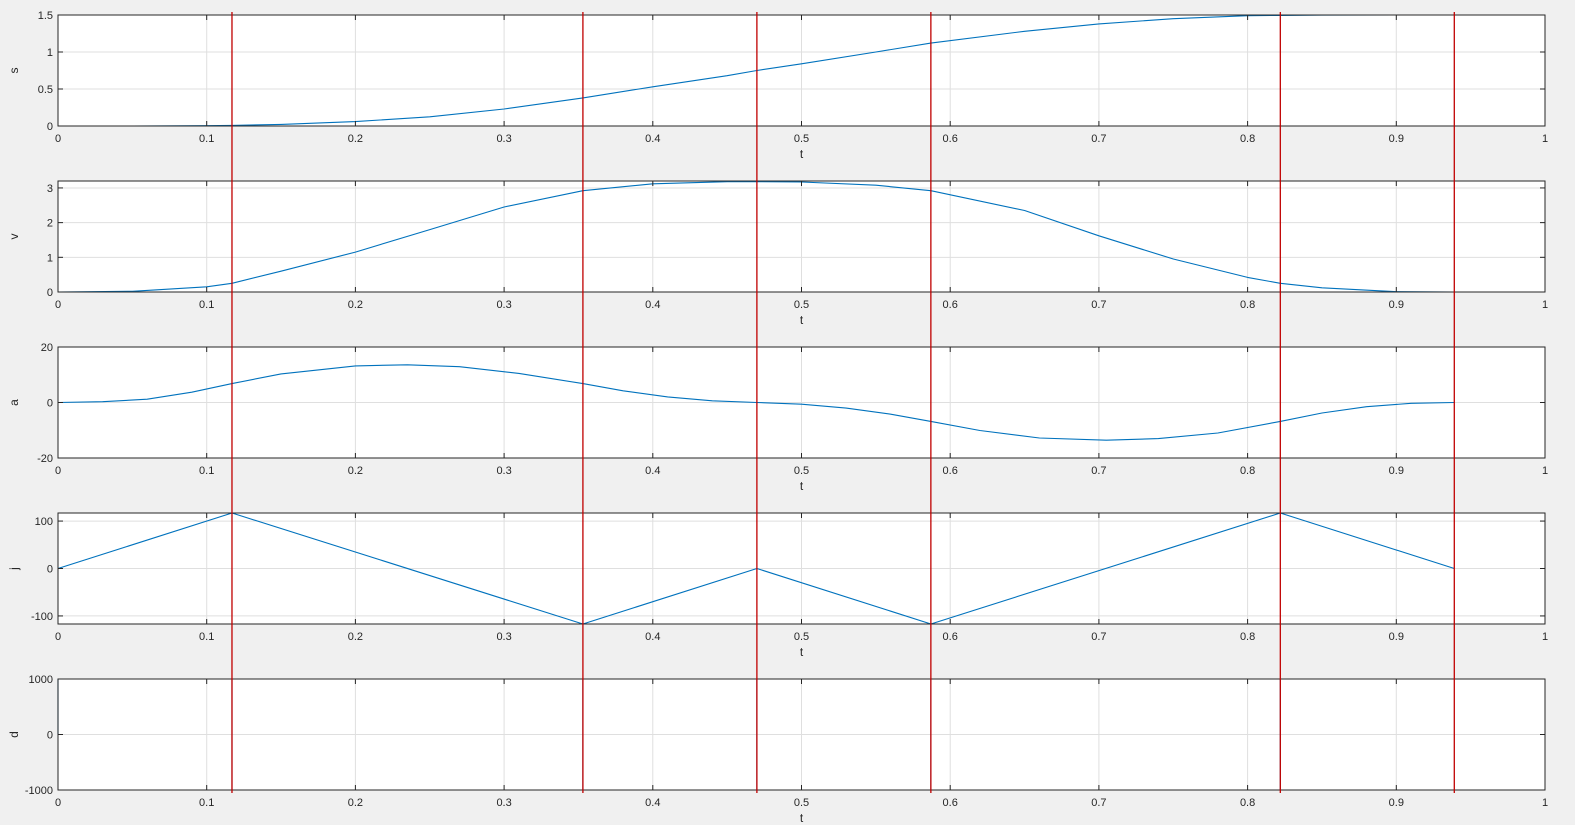  Describe the element at coordinates (14, 734) in the screenshot. I see `y-axis-label: d` at that location.